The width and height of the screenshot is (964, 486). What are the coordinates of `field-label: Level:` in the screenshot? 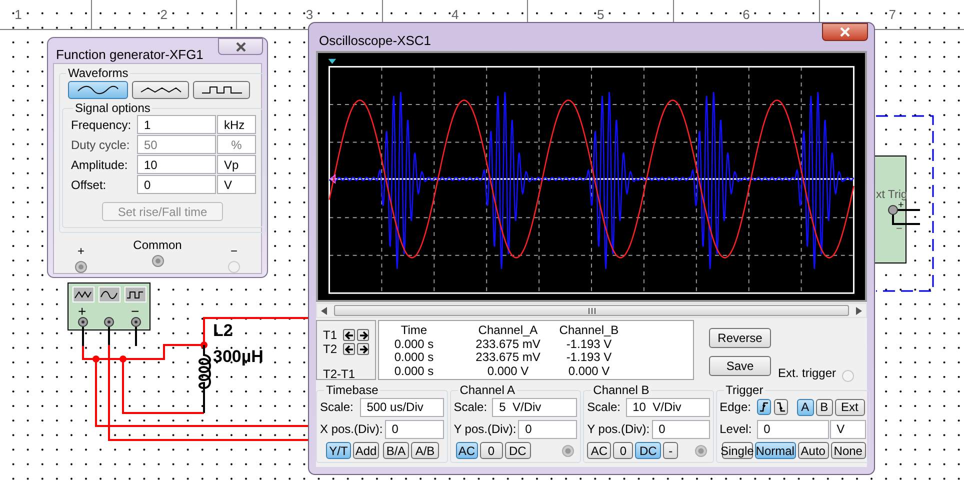 It's located at (736, 429).